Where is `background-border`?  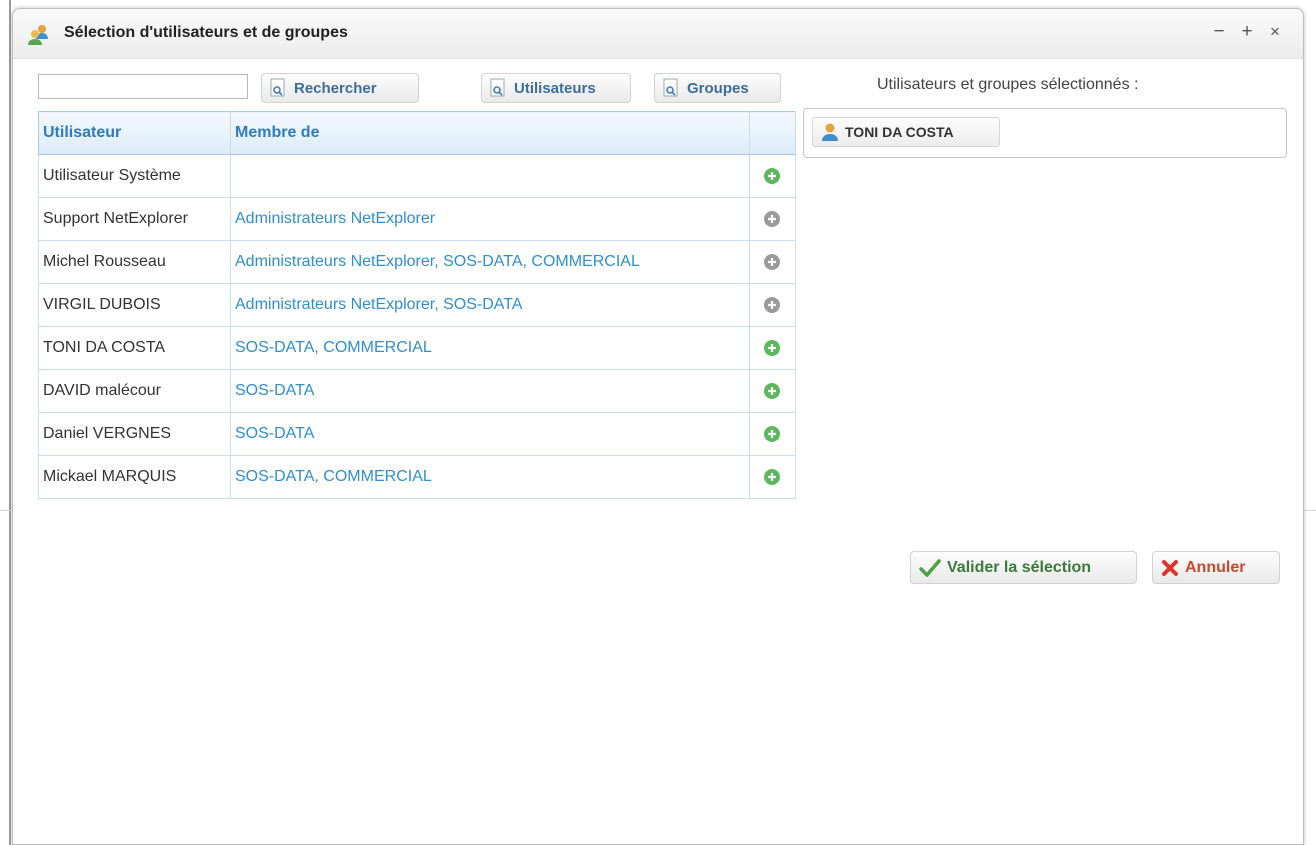
background-border is located at coordinates (10, 422).